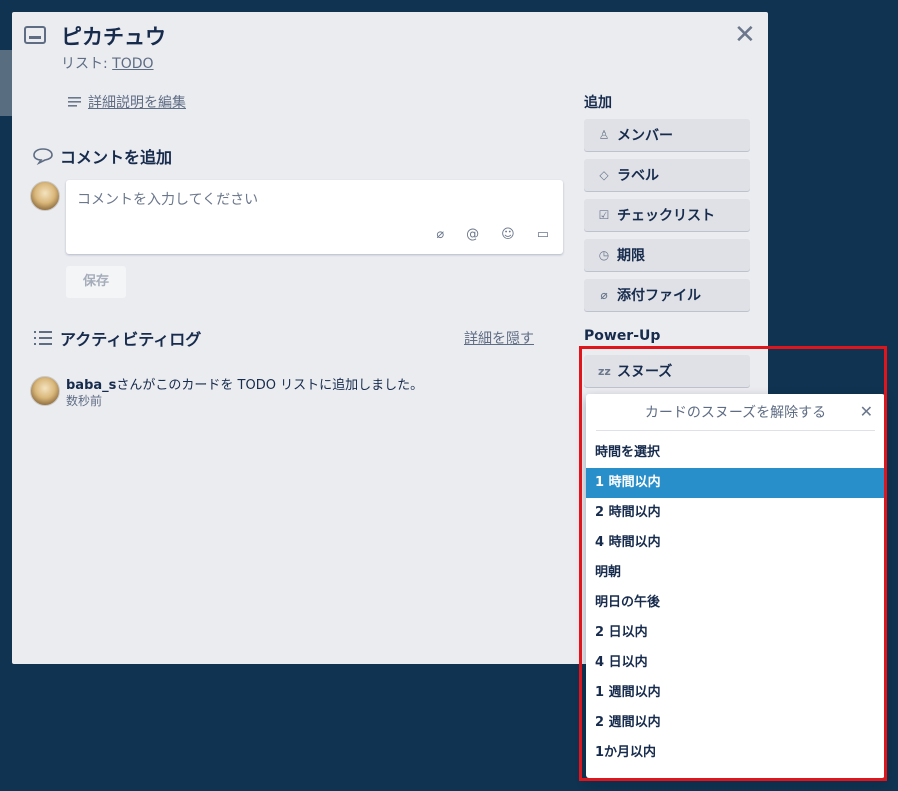  I want to click on comment-toolbar: ⌀ @ ☺ ▭, so click(492, 234).